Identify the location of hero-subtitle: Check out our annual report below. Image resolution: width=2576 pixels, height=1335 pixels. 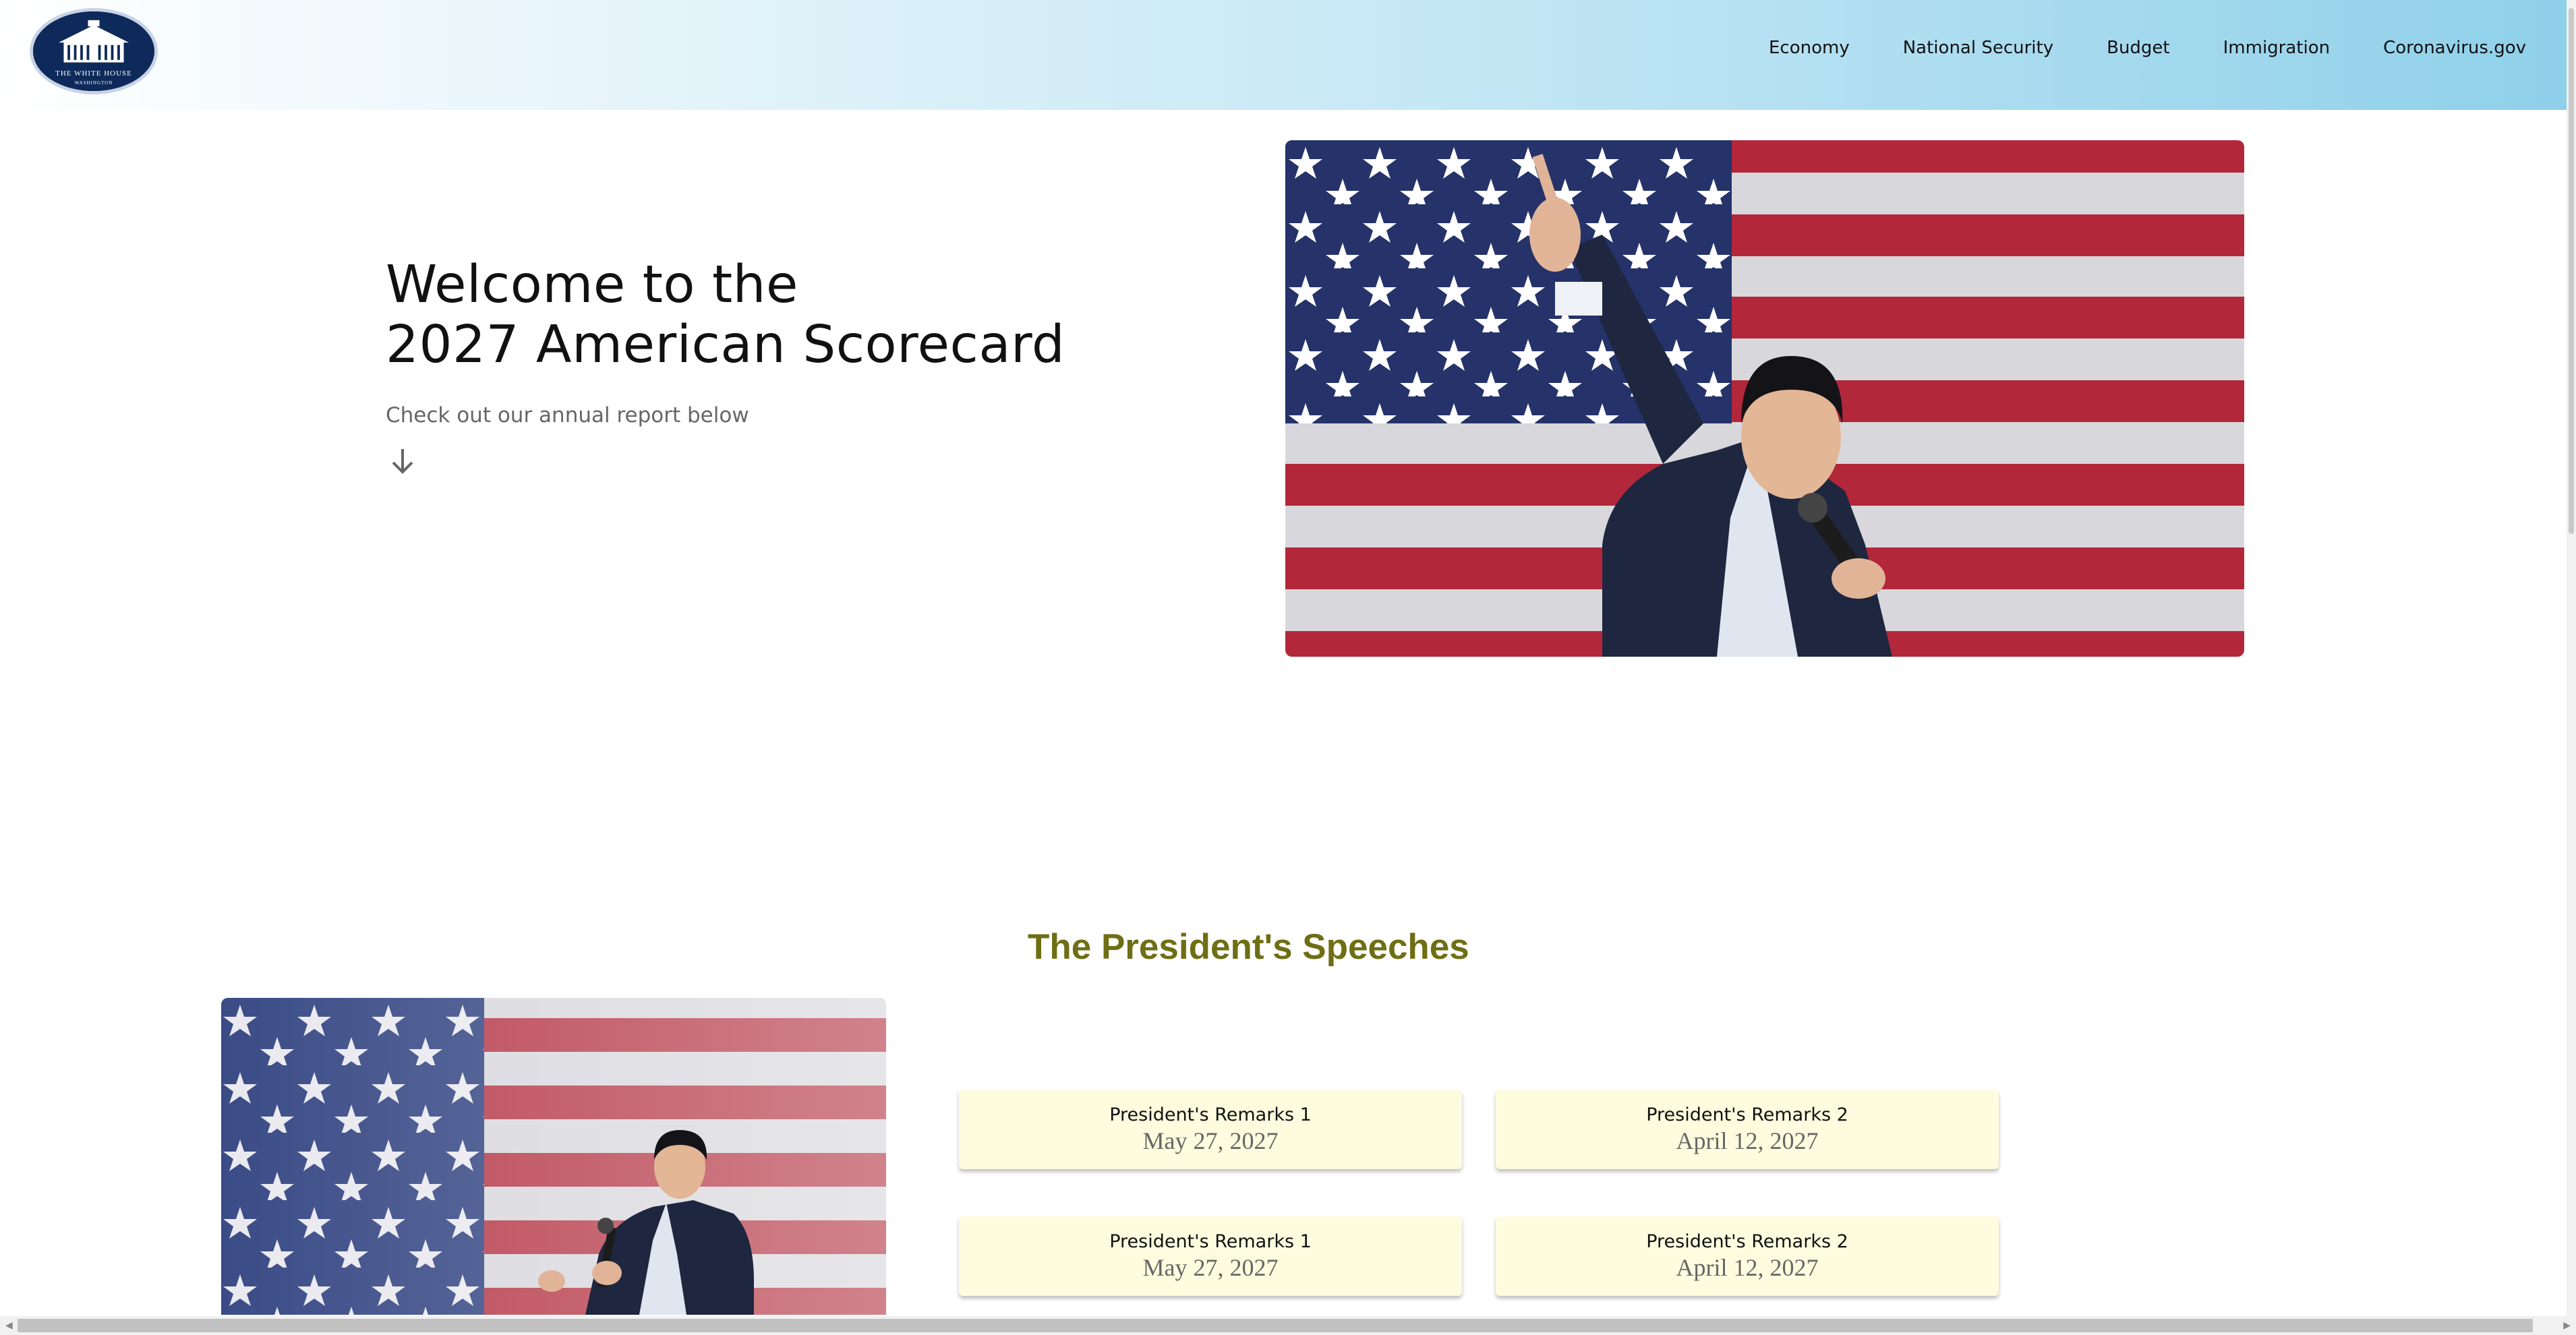
(567, 415).